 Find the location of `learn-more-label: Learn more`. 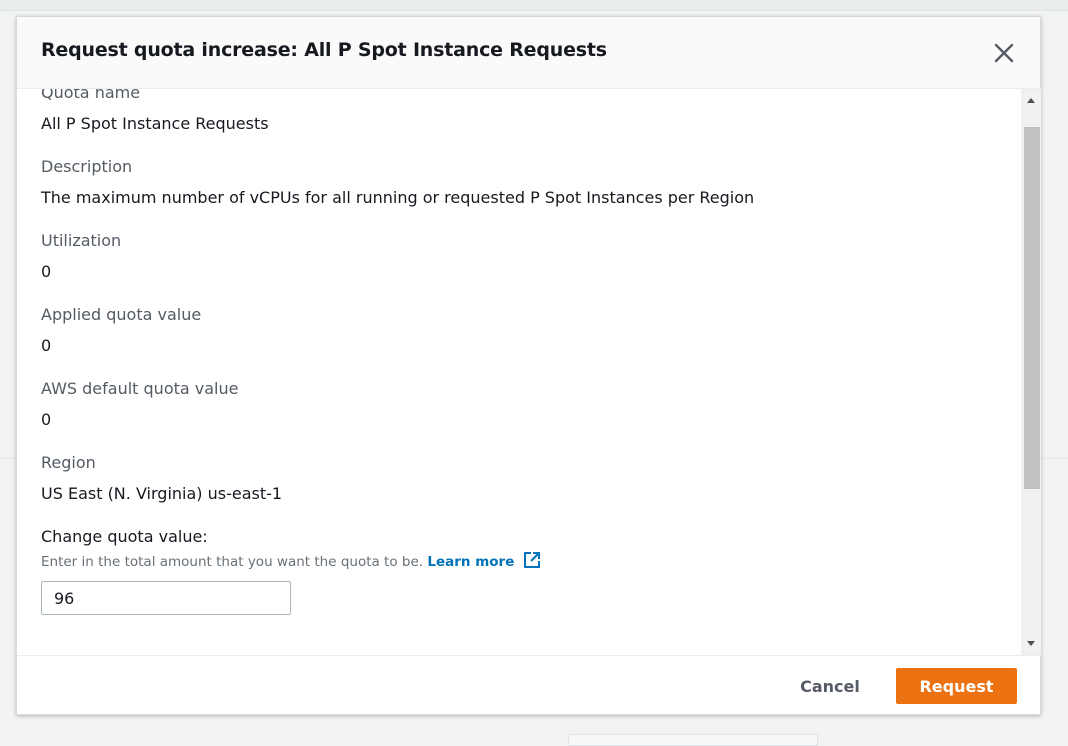

learn-more-label: Learn more is located at coordinates (471, 562).